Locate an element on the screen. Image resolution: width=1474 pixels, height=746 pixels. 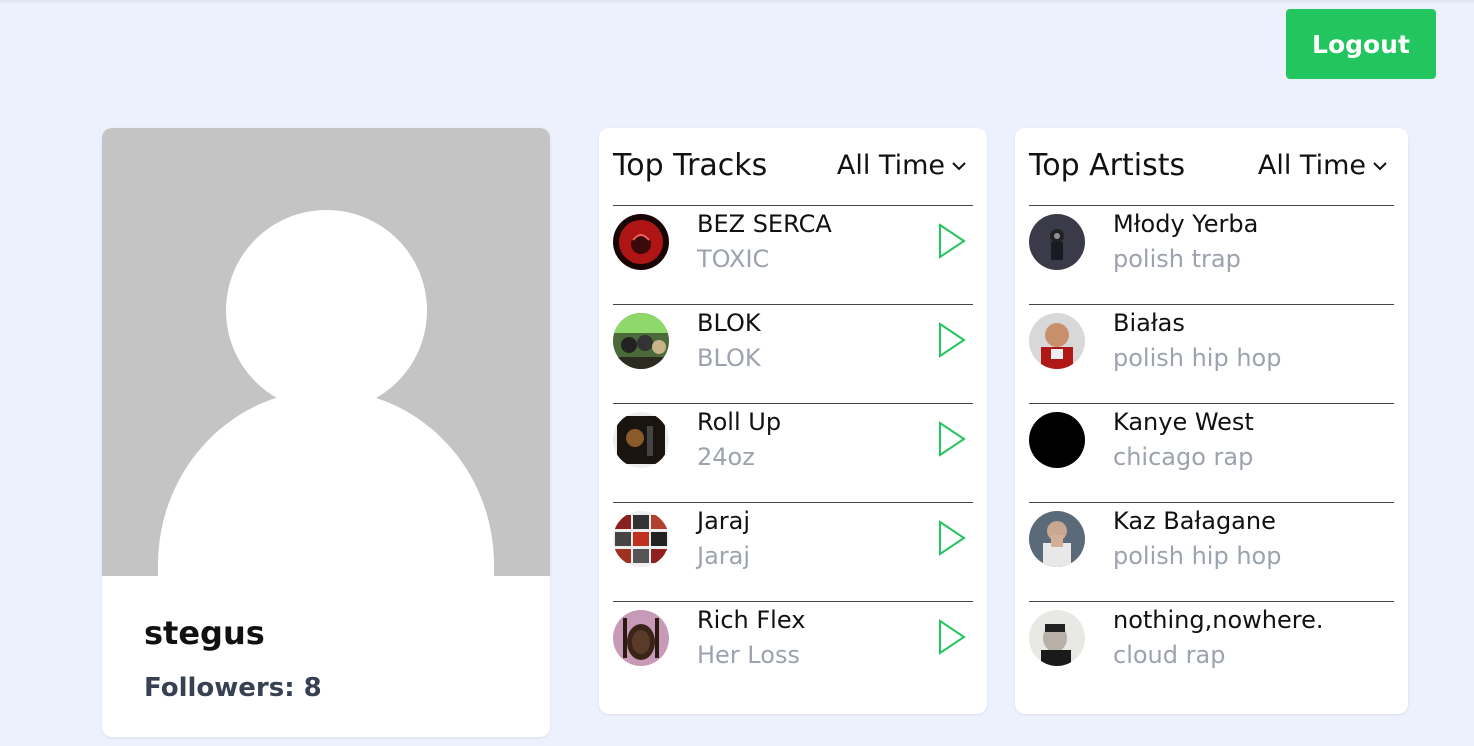
artist-genre: polish trap is located at coordinates (1177, 259).